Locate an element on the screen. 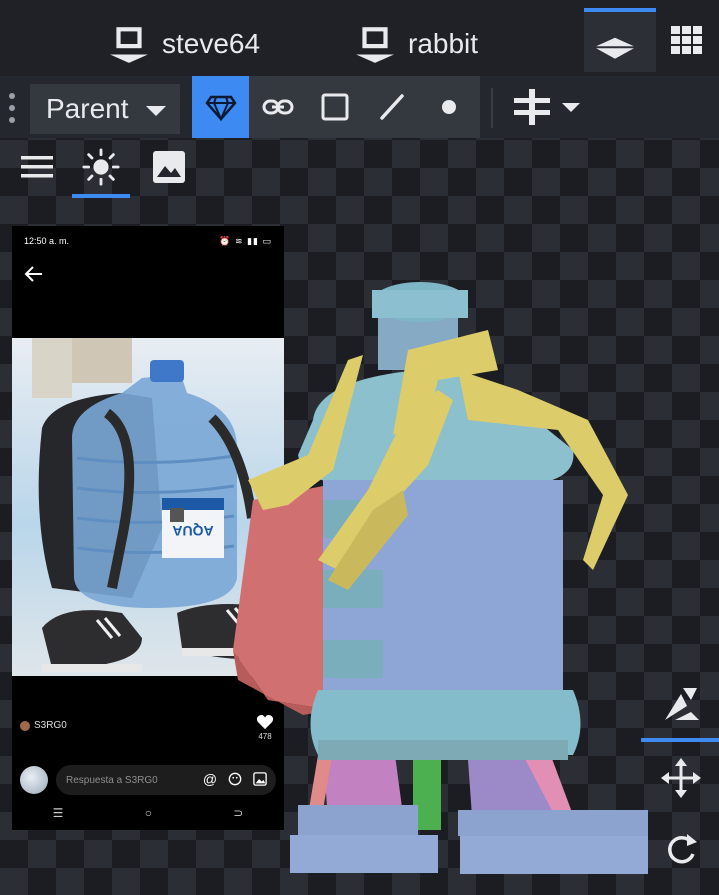 This screenshot has height=895, width=719. axis-dropdown is located at coordinates (557, 107).